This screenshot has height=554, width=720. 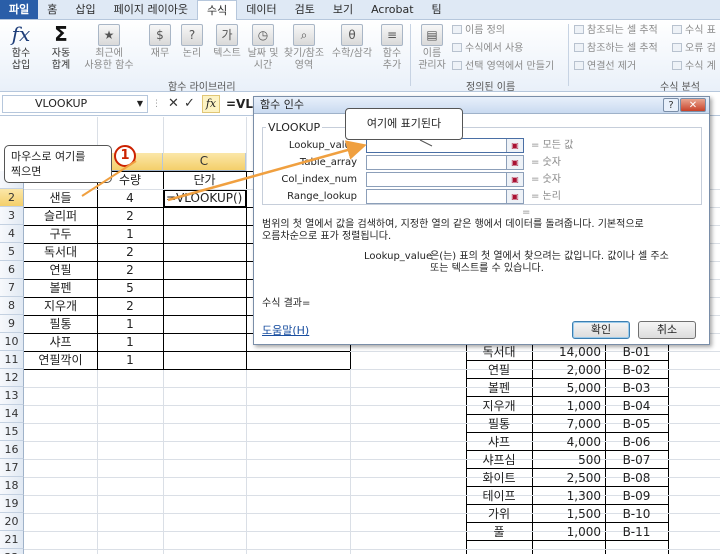 I want to click on row-header: 18, so click(x=12, y=486).